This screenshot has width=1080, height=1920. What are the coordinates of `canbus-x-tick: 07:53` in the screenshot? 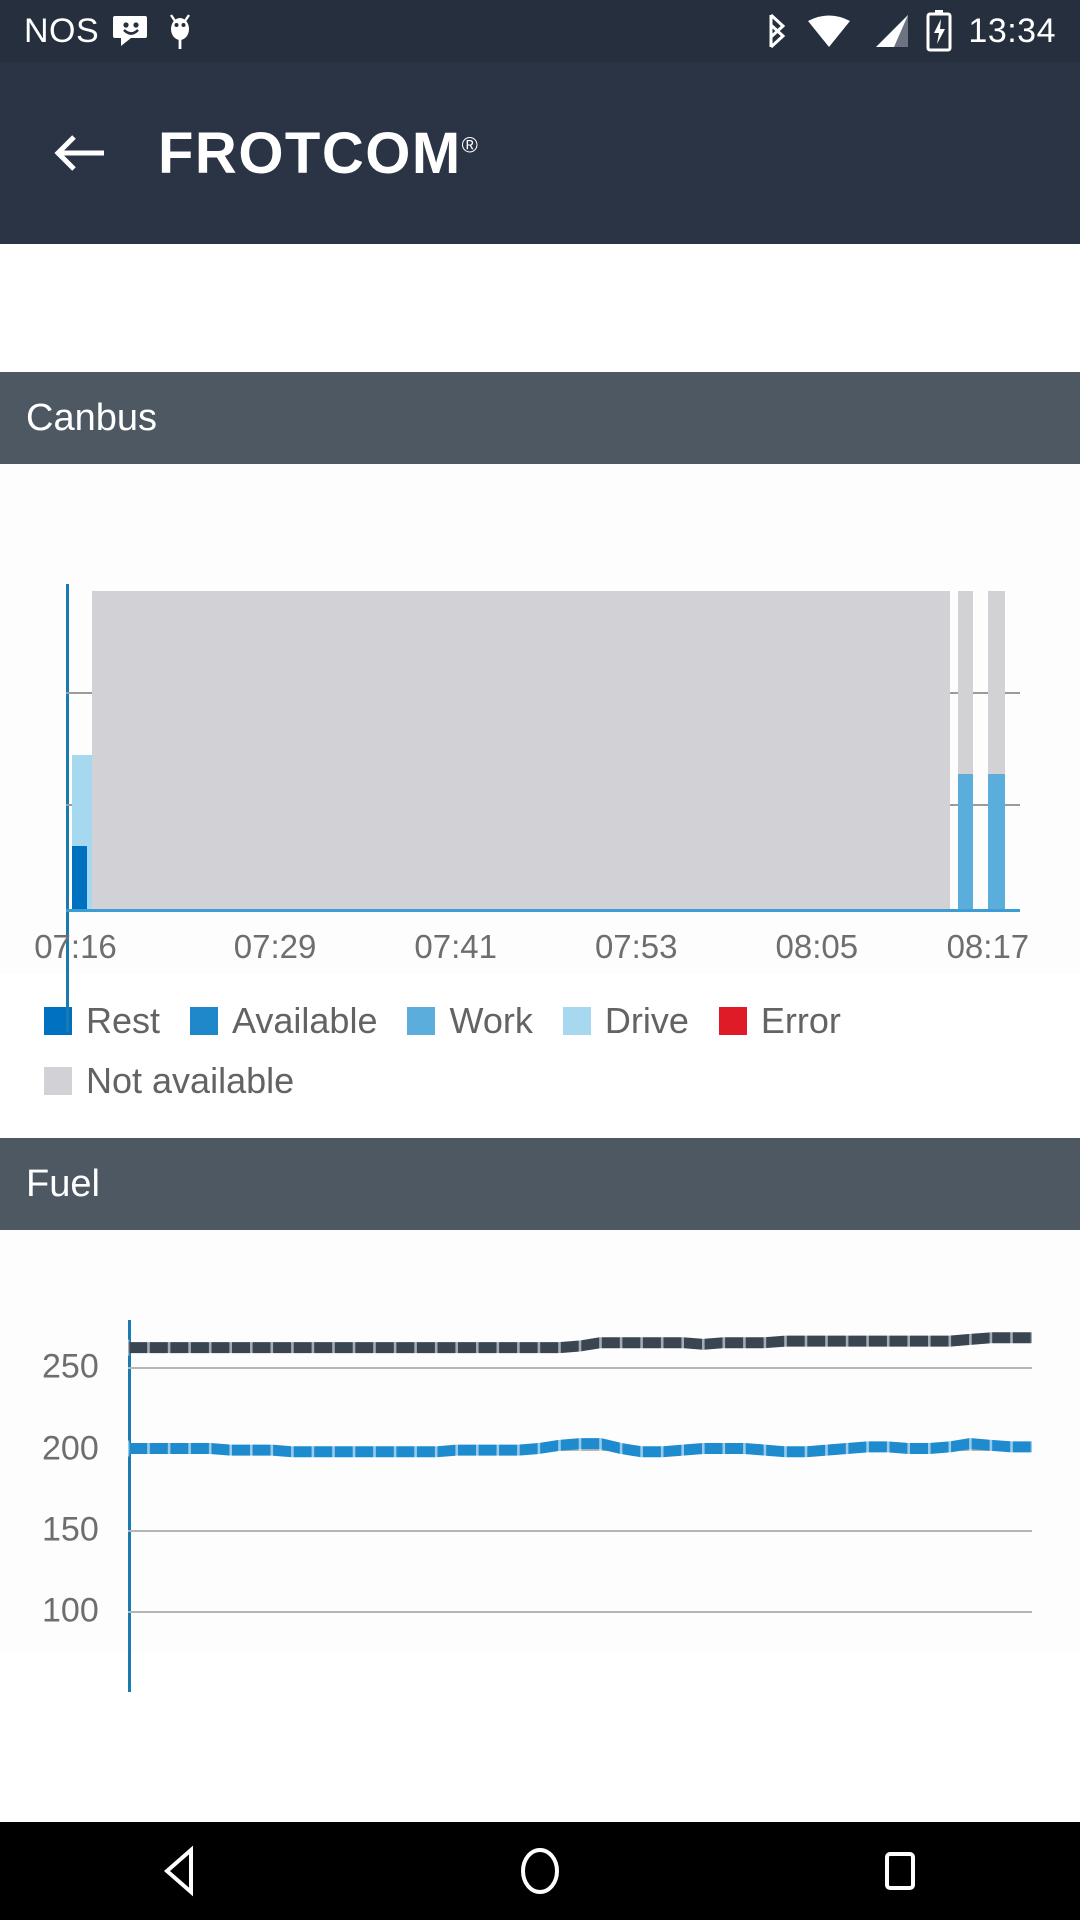 It's located at (636, 946).